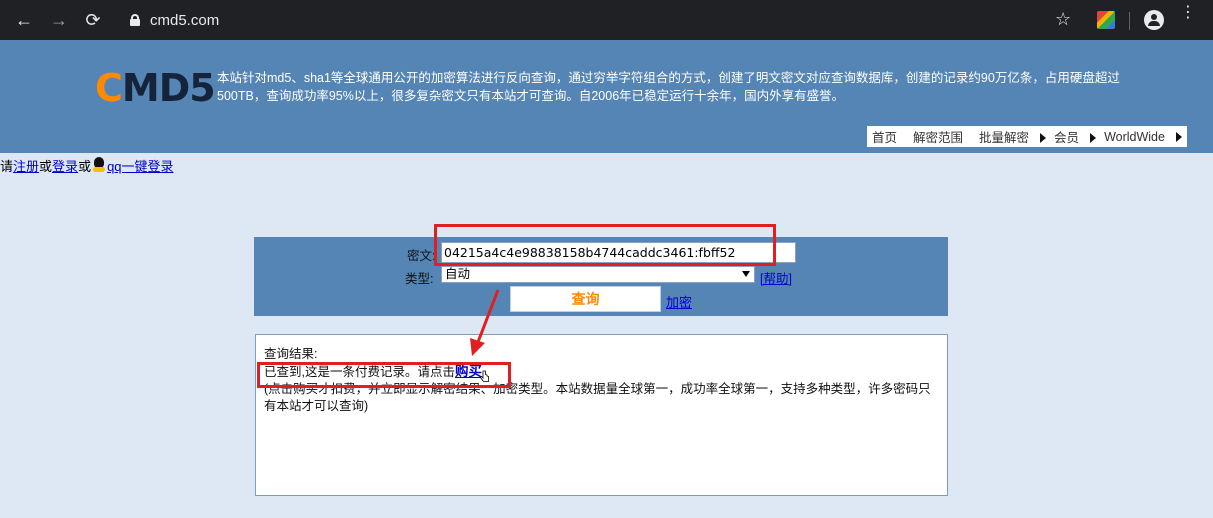  I want to click on hand-cursor-icon, so click(484, 376).